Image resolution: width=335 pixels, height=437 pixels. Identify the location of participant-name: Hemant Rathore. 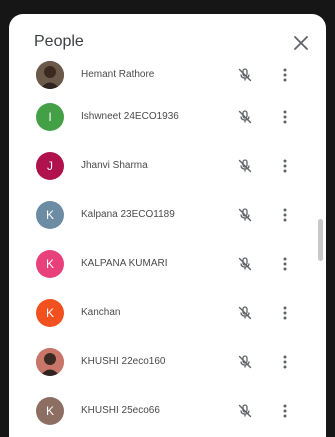
(118, 74).